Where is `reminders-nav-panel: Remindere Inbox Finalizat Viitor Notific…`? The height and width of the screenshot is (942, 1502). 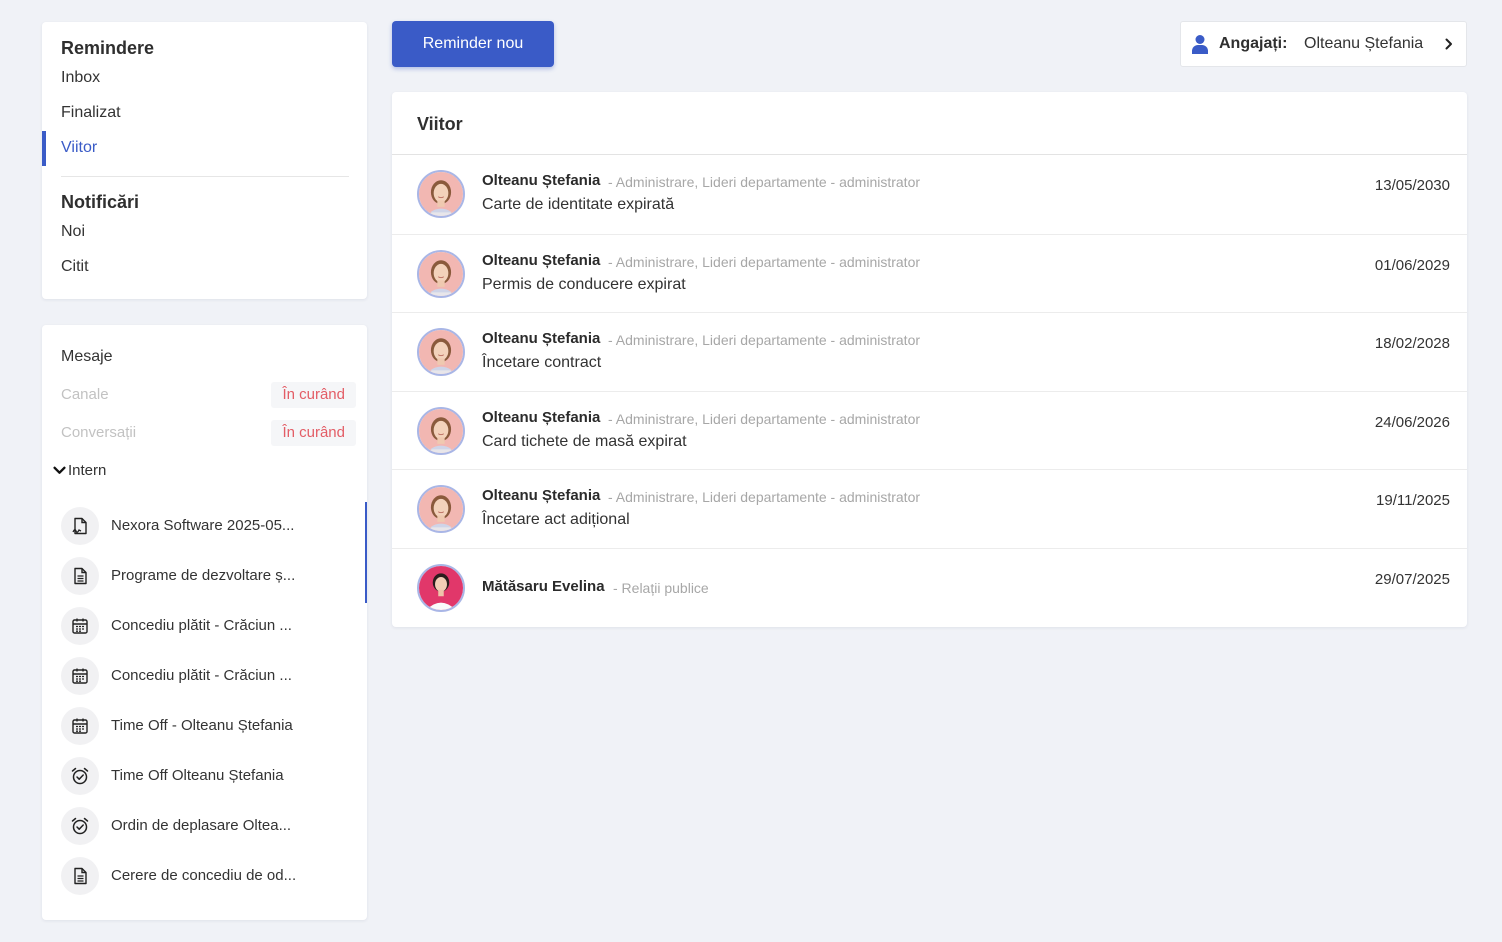 reminders-nav-panel: Remindere Inbox Finalizat Viitor Notific… is located at coordinates (204, 160).